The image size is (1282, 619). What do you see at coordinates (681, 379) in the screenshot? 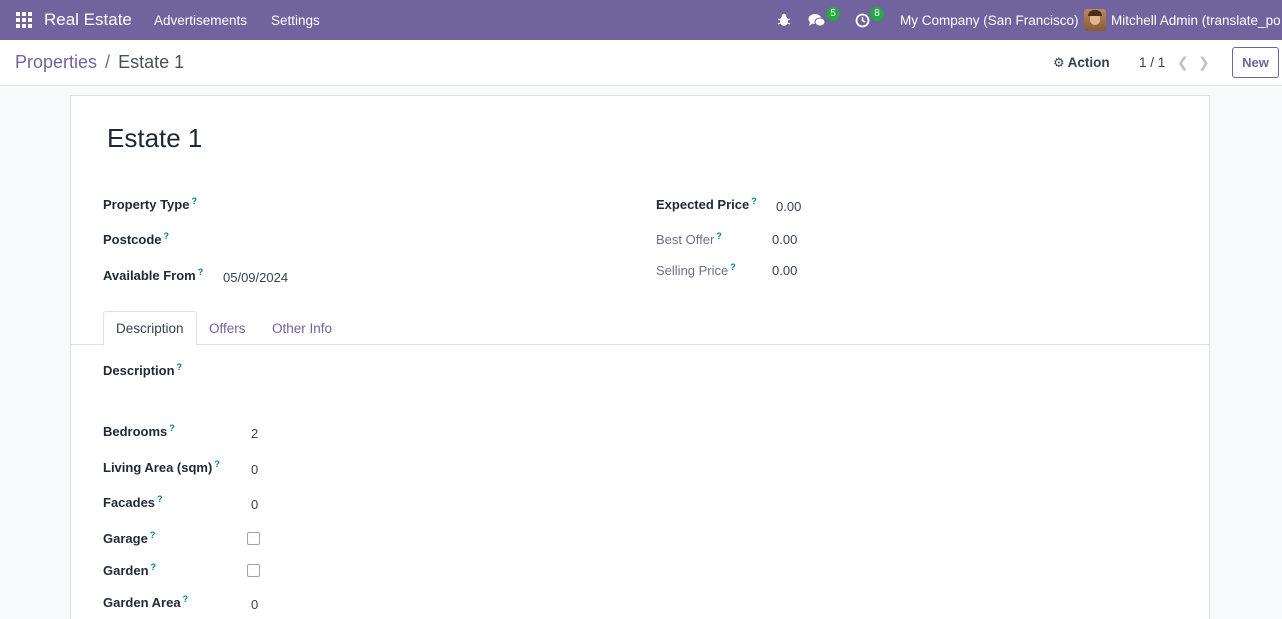
I see `description-textarea` at bounding box center [681, 379].